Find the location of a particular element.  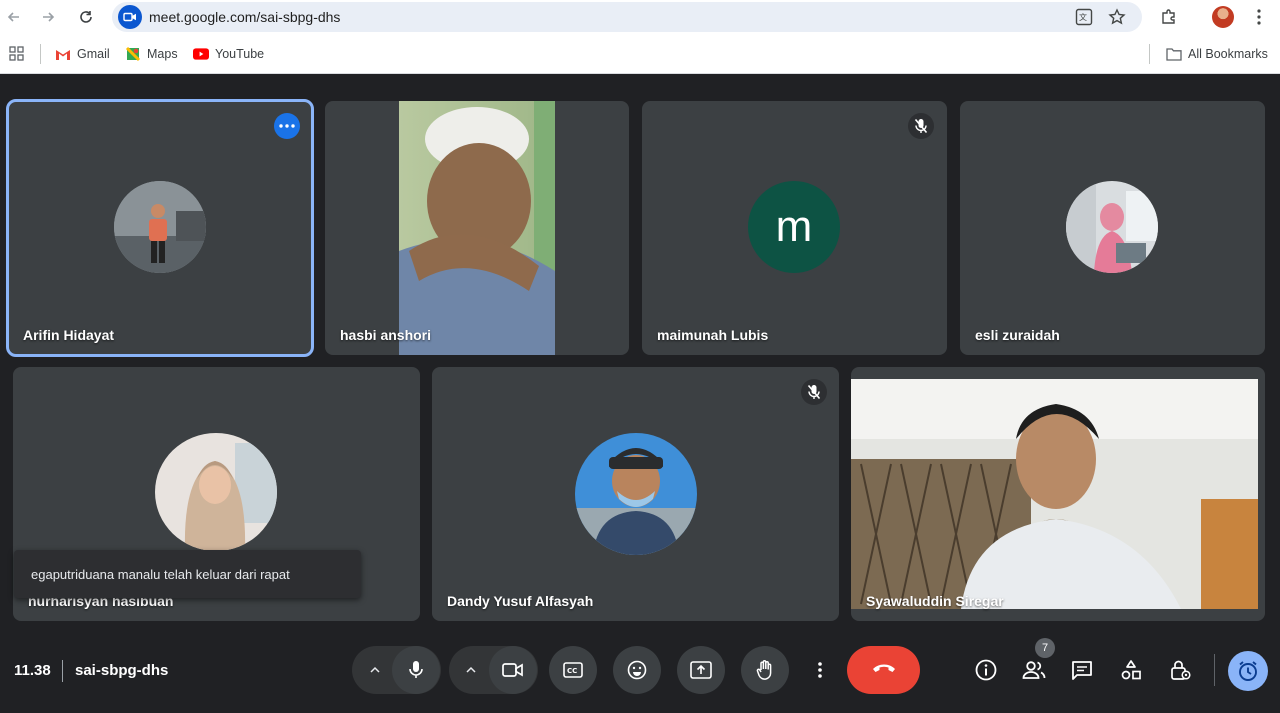

svg-text: CC is located at coordinates (572, 671).